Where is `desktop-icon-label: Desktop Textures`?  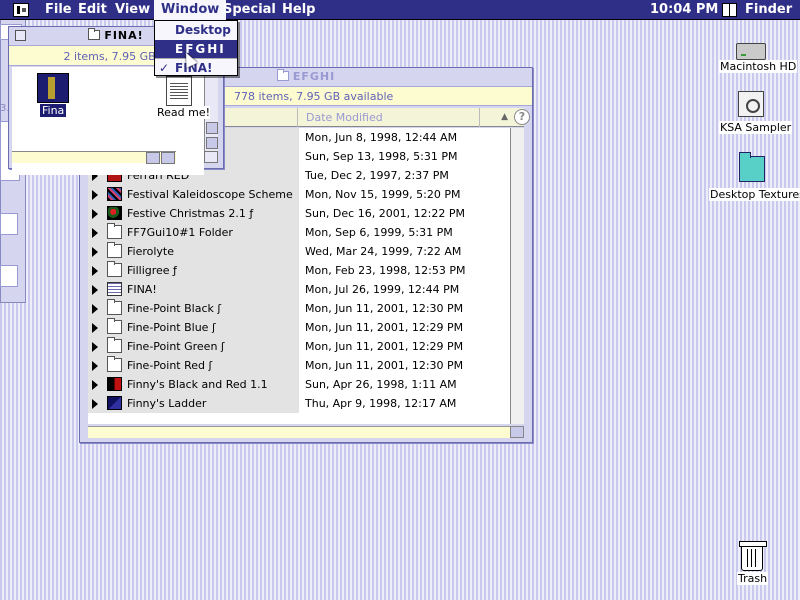
desktop-icon-label: Desktop Textures is located at coordinates (754, 194).